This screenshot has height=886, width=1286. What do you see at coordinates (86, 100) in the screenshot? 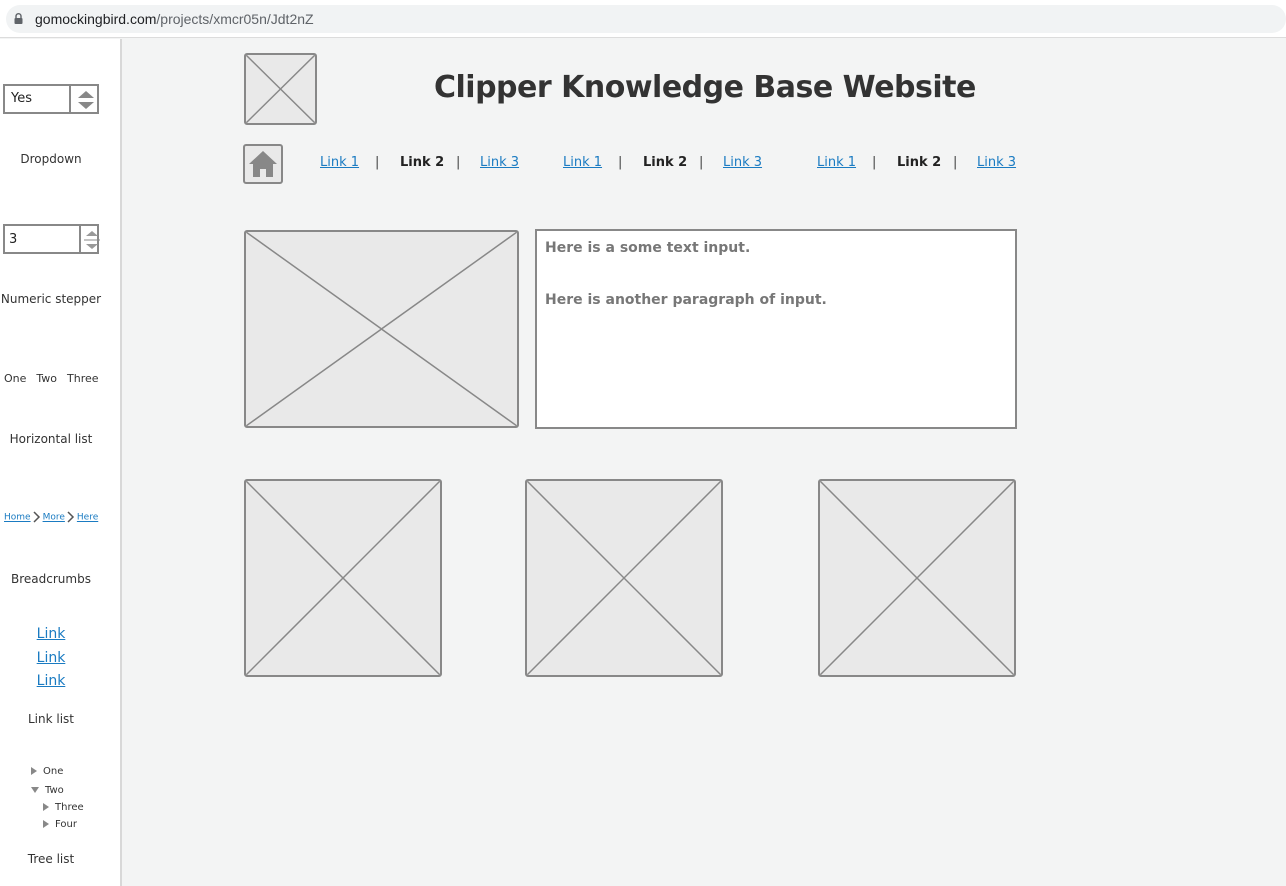
I see `dropdown-arrows-icon` at bounding box center [86, 100].